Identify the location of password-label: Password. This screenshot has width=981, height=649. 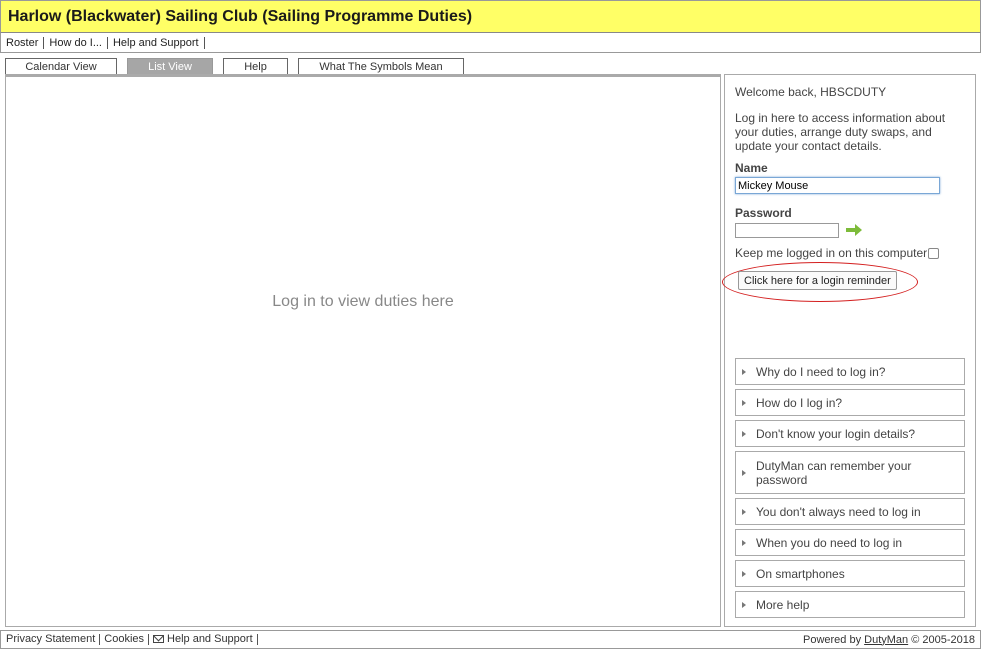
(763, 213).